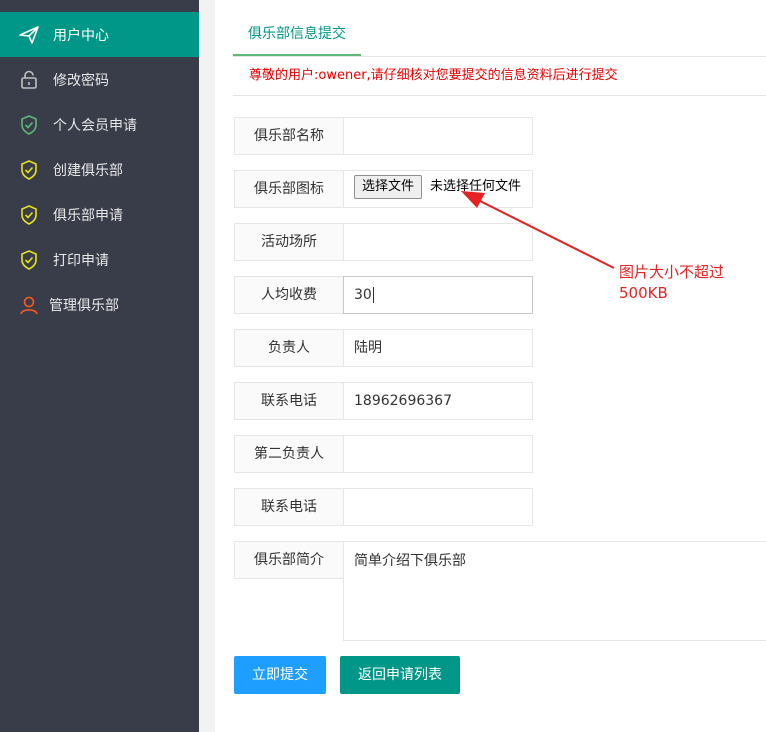  Describe the element at coordinates (400, 675) in the screenshot. I see `back-to-list-button: 返回申请列表` at that location.